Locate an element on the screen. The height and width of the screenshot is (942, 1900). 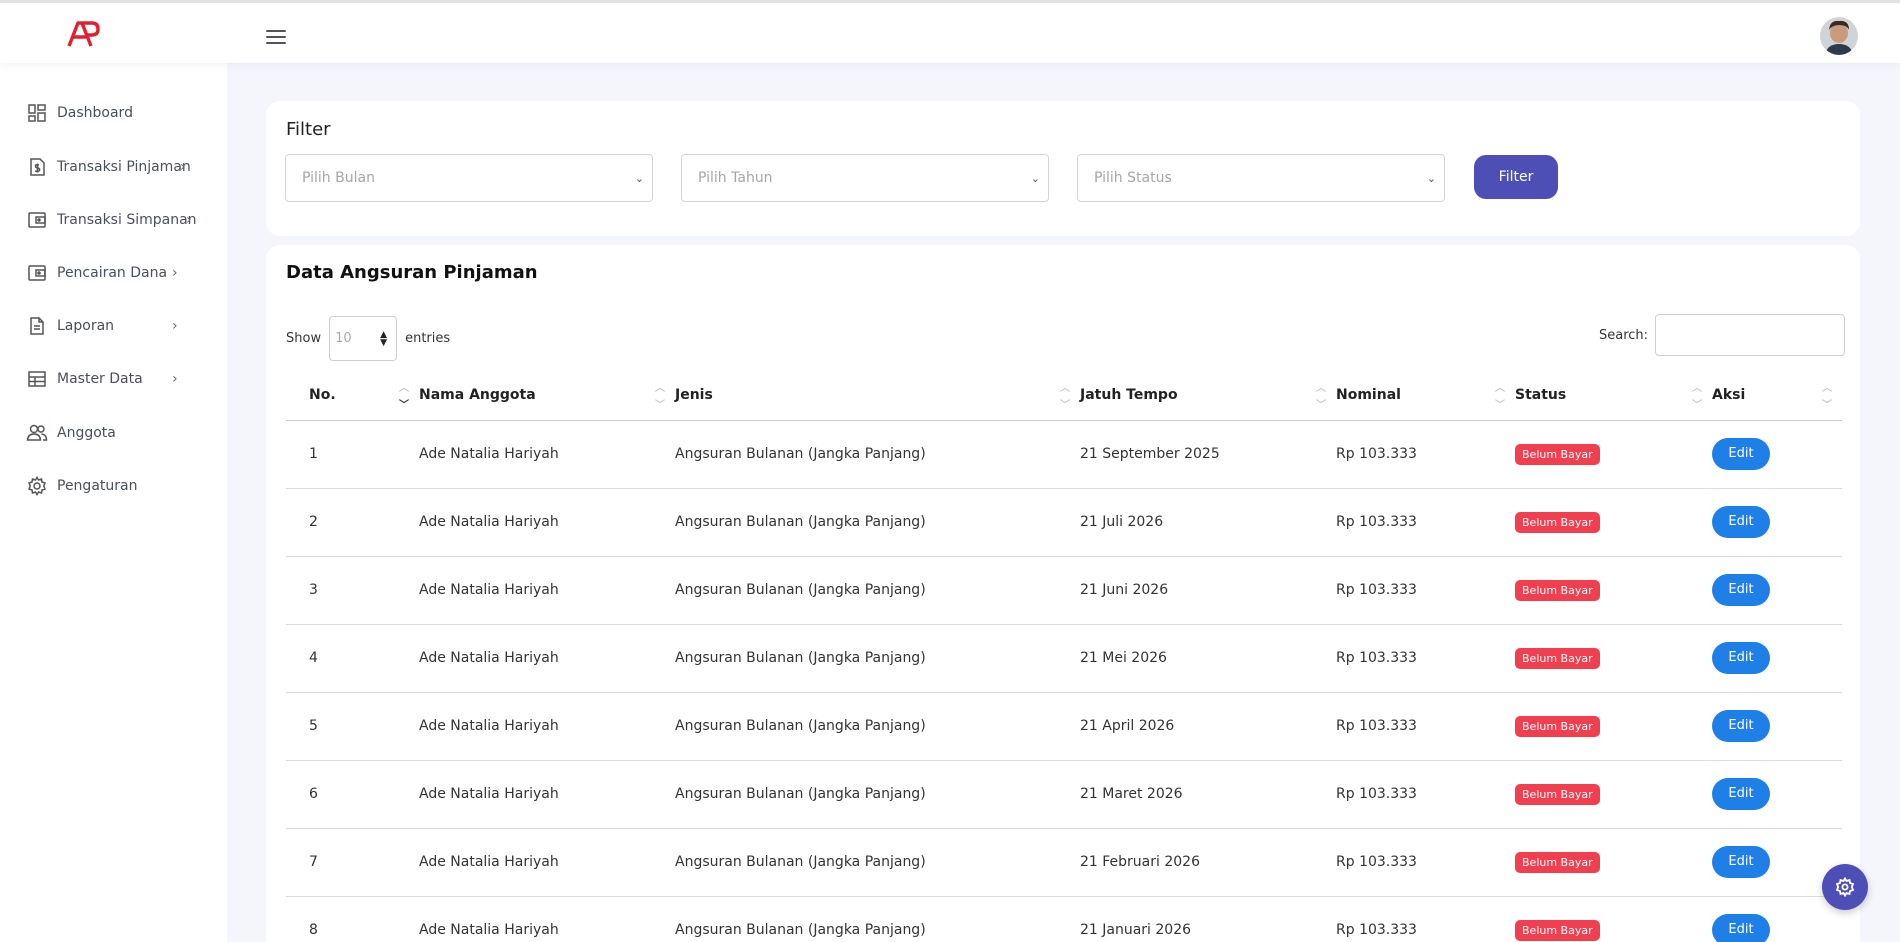
month-select: Pilih Bulan ⌄ is located at coordinates (469, 178).